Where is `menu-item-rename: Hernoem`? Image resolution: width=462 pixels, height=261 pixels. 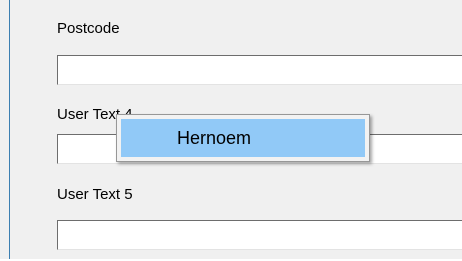 menu-item-rename: Hernoem is located at coordinates (243, 138).